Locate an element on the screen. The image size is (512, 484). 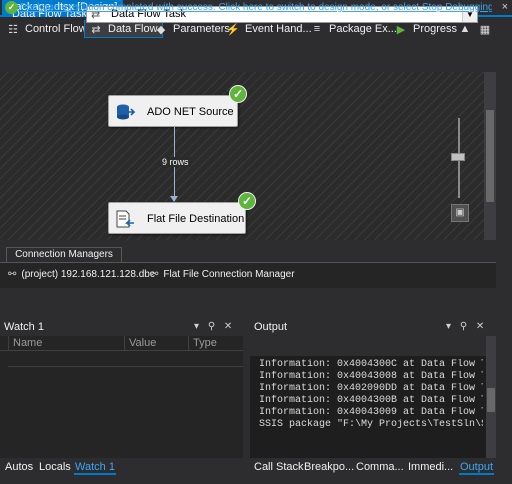
variables-icon: ▦ is located at coordinates (485, 29).